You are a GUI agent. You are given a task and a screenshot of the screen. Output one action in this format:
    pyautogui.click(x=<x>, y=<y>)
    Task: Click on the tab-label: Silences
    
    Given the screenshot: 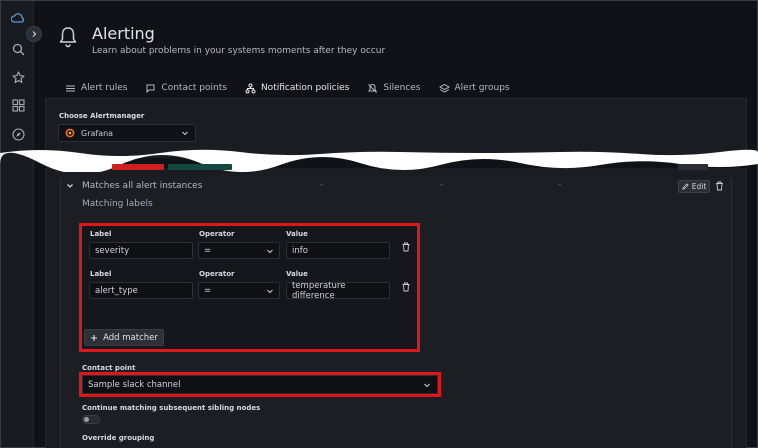 What is the action you would take?
    pyautogui.click(x=402, y=88)
    